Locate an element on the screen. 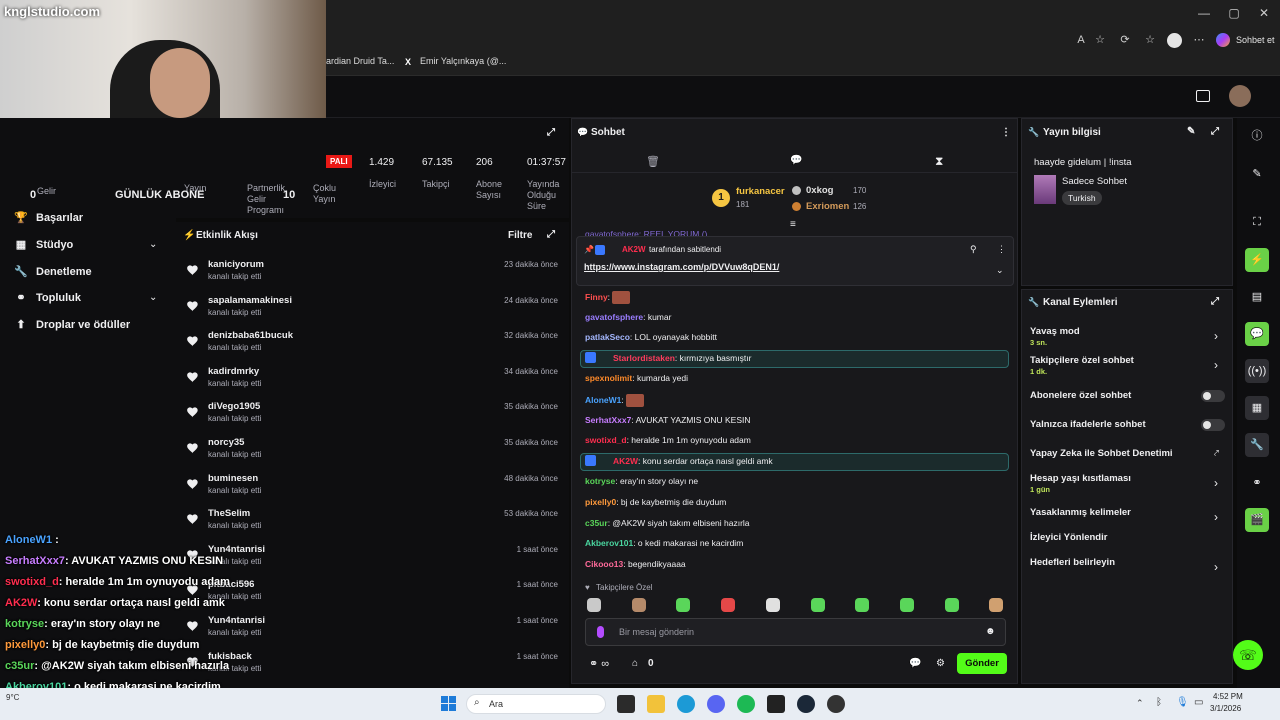  extensions-icon: ⟳ is located at coordinates (1125, 40).